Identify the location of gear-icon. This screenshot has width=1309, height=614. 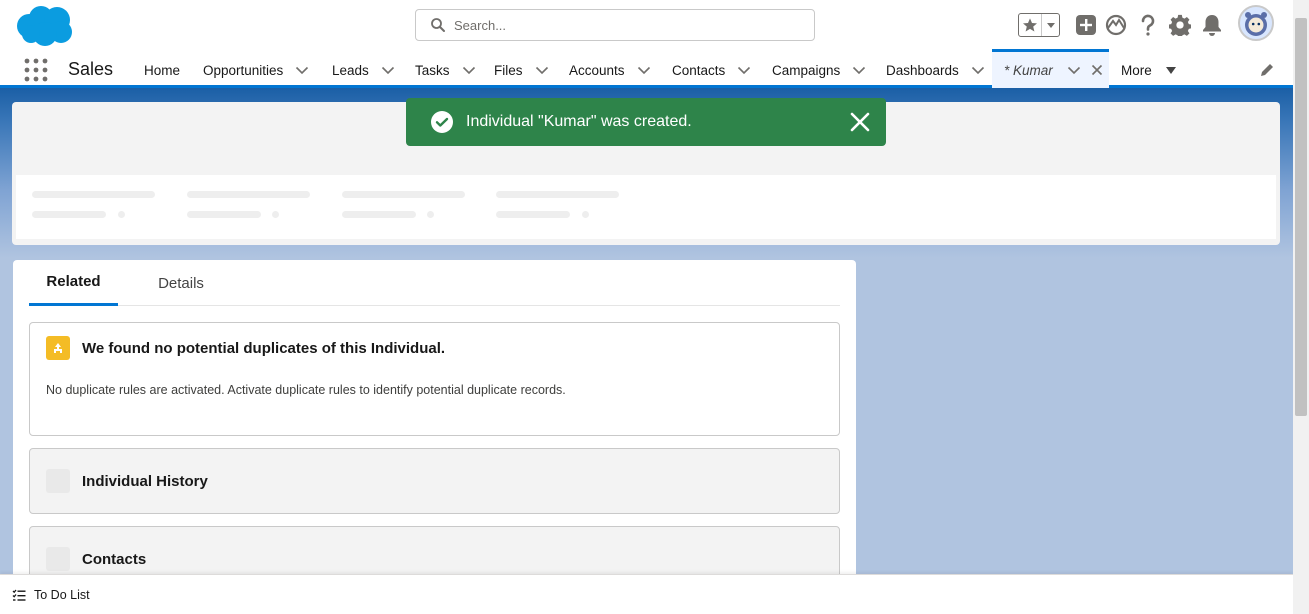
(1180, 25).